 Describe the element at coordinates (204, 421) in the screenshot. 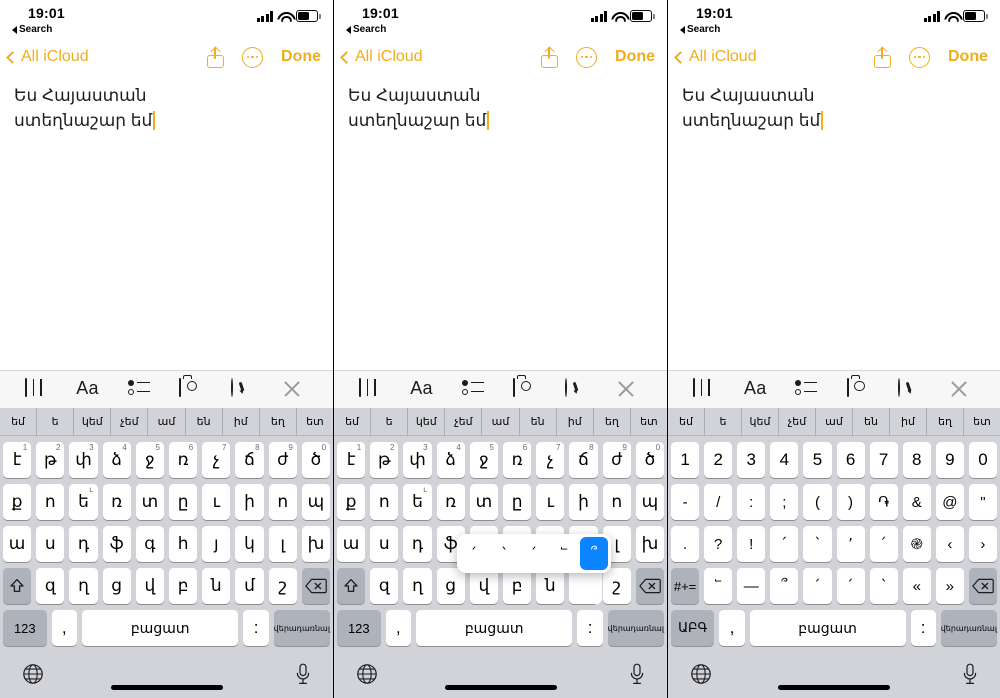

I see `suggestion-item: են` at that location.